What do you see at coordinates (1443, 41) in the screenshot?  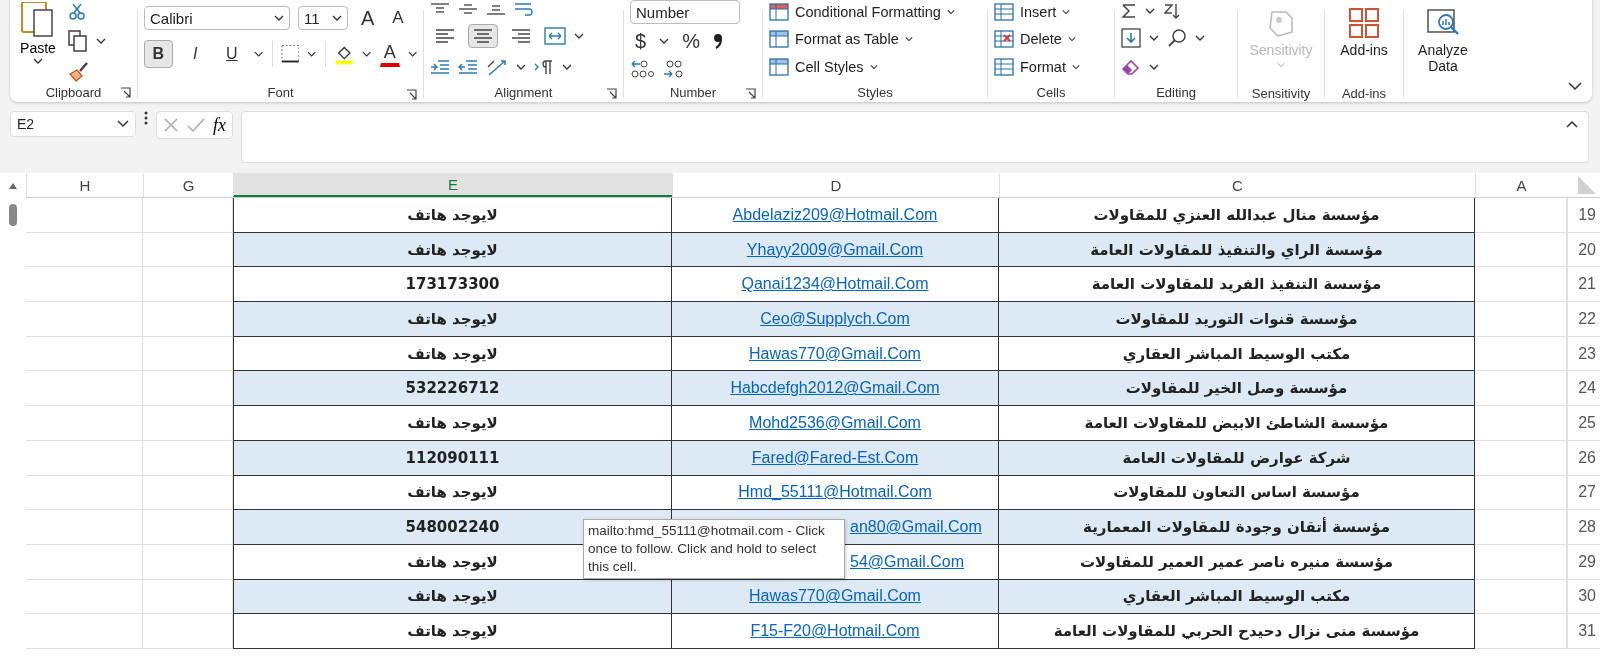 I see `analyze-data-button: Analyze Data` at bounding box center [1443, 41].